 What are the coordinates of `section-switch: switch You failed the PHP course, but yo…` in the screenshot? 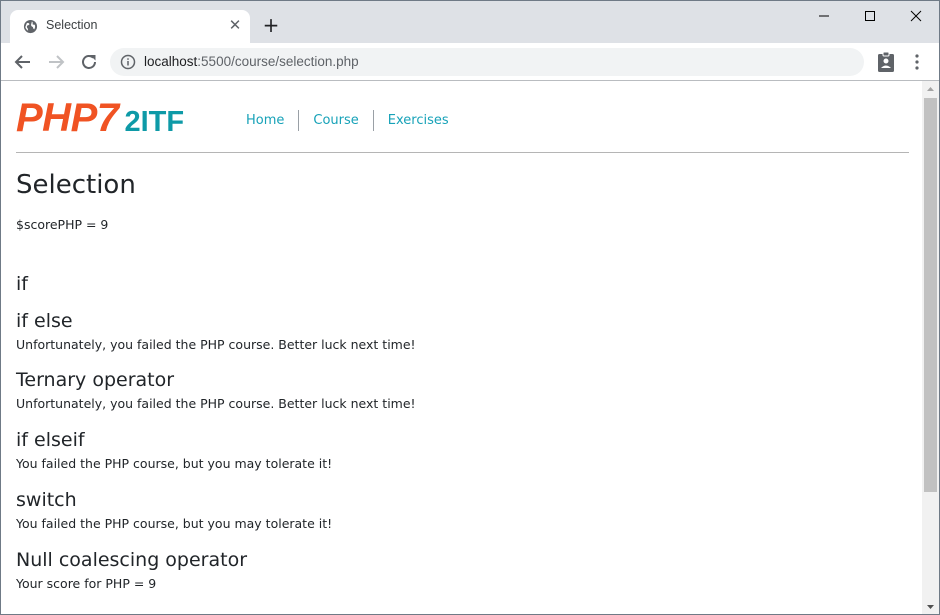 It's located at (174, 510).